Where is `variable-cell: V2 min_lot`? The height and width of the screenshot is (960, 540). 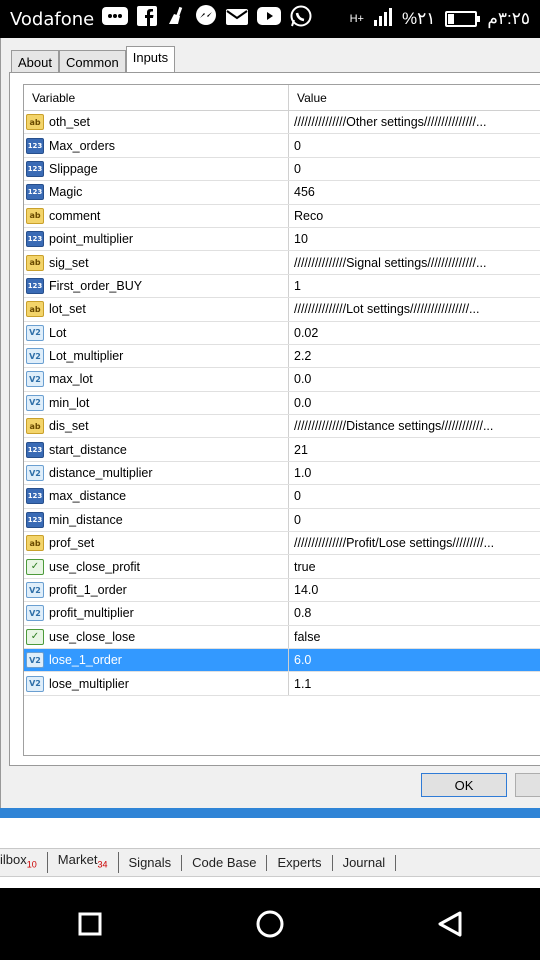
variable-cell: V2 min_lot is located at coordinates (156, 403).